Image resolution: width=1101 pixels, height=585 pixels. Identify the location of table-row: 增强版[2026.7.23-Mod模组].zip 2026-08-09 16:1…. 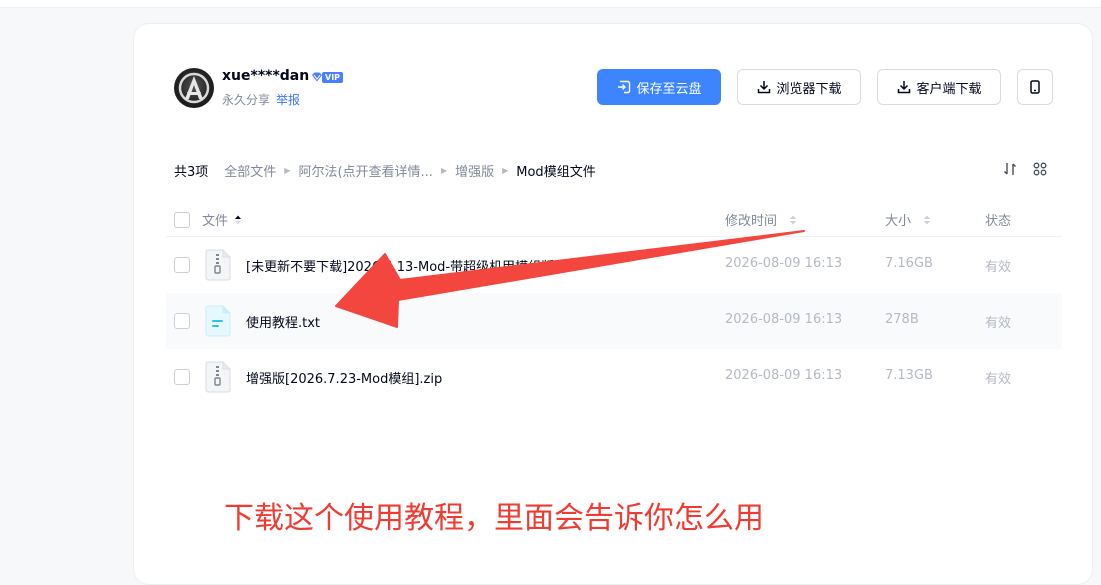
(614, 377).